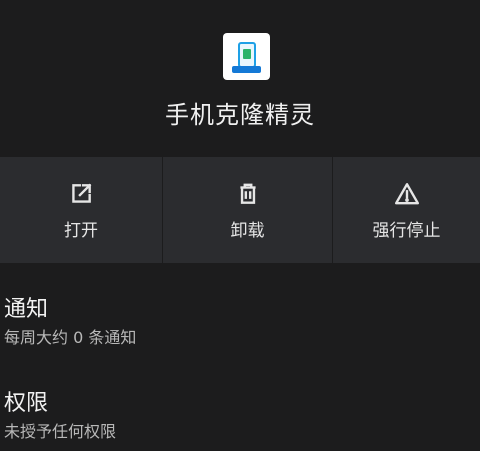 Image resolution: width=480 pixels, height=451 pixels. I want to click on permissions-title: 权限, so click(26, 403).